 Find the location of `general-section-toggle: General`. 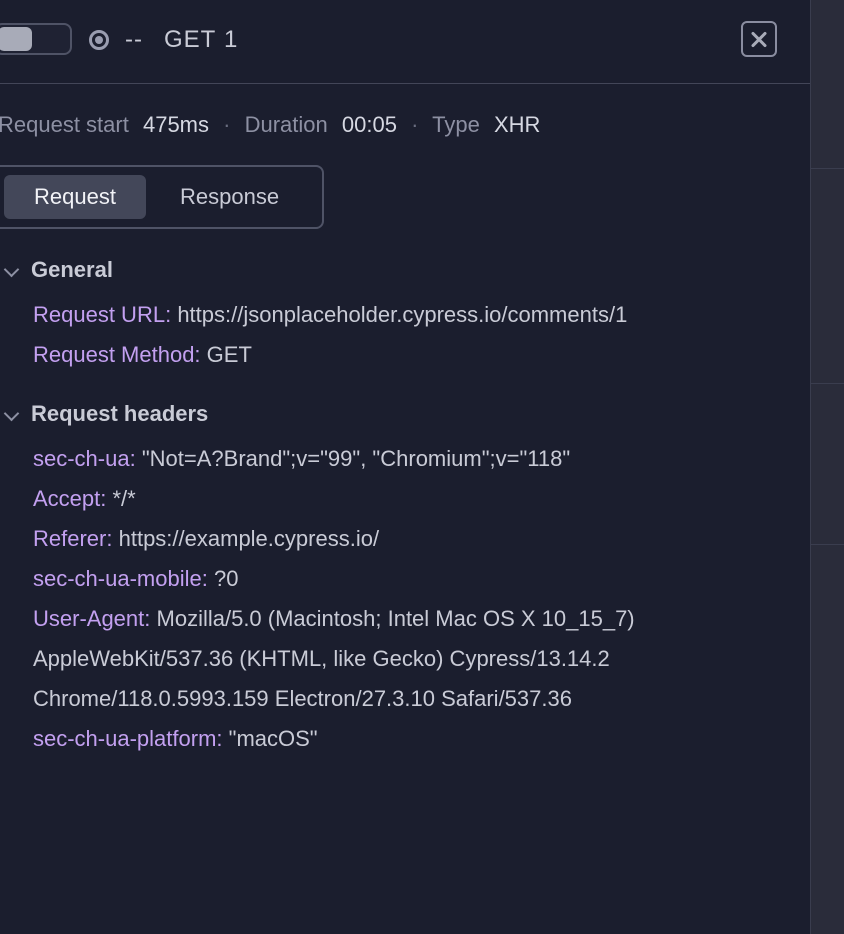

general-section-toggle: General is located at coordinates (56, 270).